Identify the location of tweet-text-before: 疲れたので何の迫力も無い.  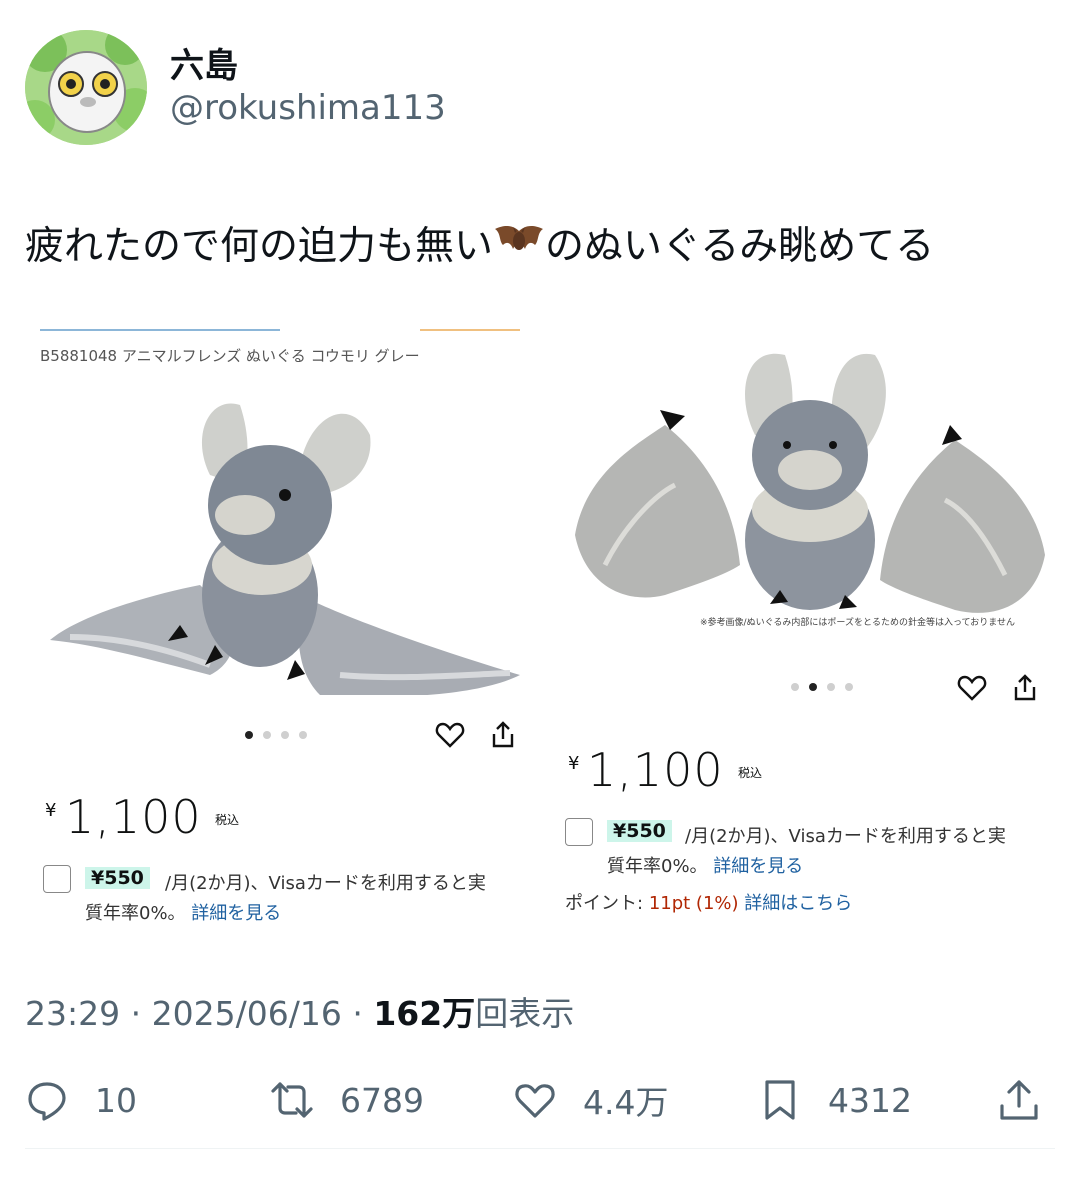
(259, 246).